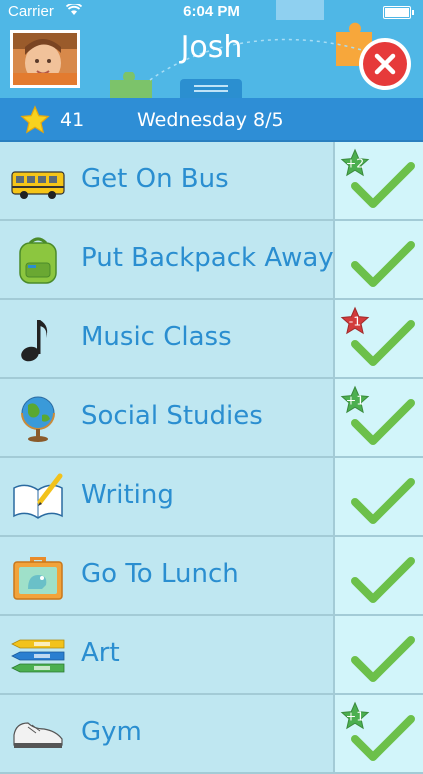 Image resolution: width=423 pixels, height=774 pixels. Describe the element at coordinates (38, 578) in the screenshot. I see `lunchbox-icon` at that location.